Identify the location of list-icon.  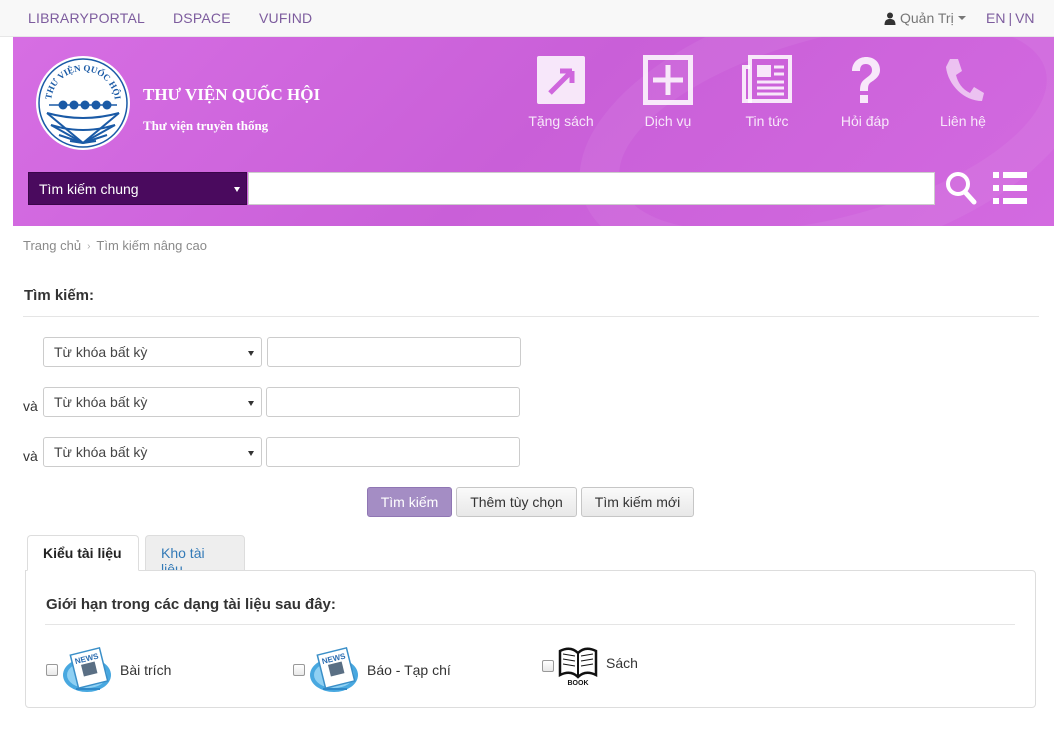
(1010, 188).